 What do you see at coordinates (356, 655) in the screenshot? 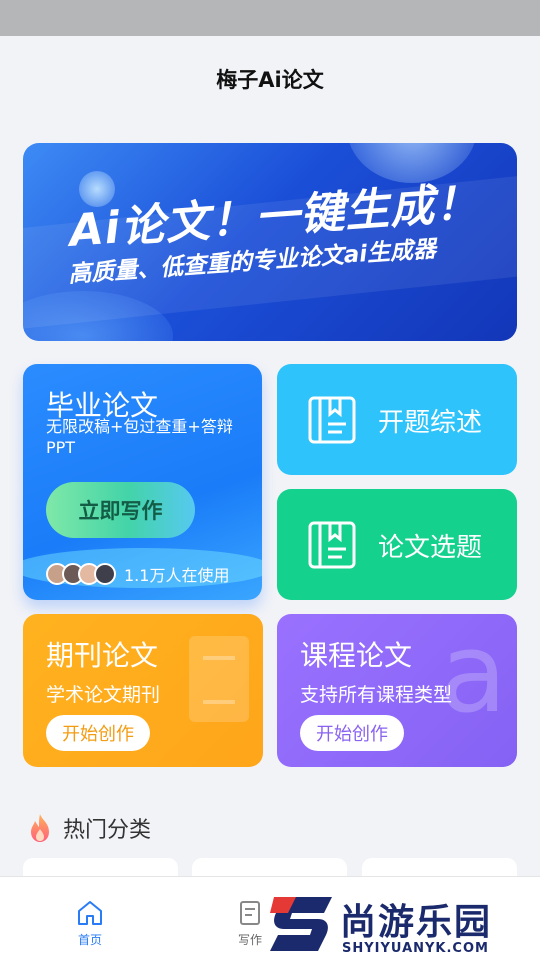
I see `course-card-title: 课程论文` at bounding box center [356, 655].